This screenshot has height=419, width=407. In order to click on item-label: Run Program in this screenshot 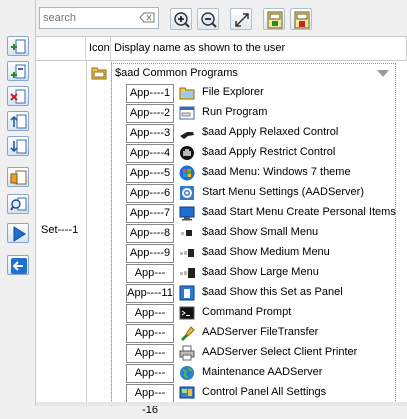, I will do `click(235, 112)`.